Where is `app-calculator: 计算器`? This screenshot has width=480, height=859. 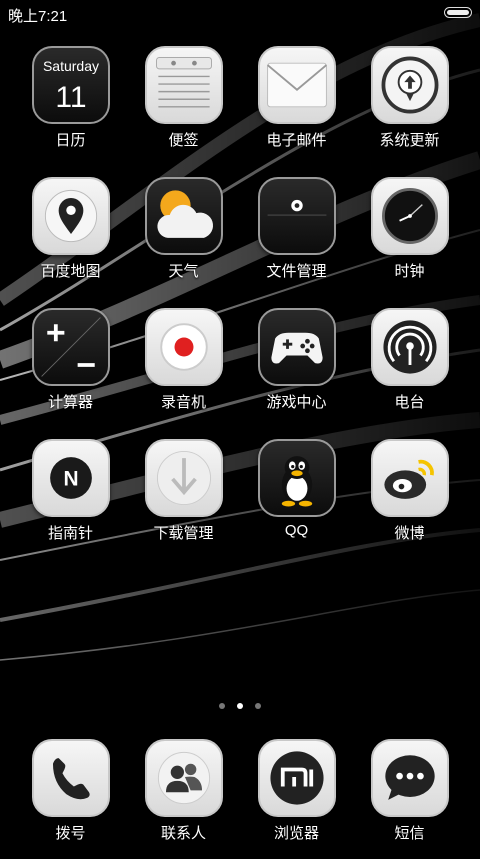 app-calculator: 计算器 is located at coordinates (70, 368).